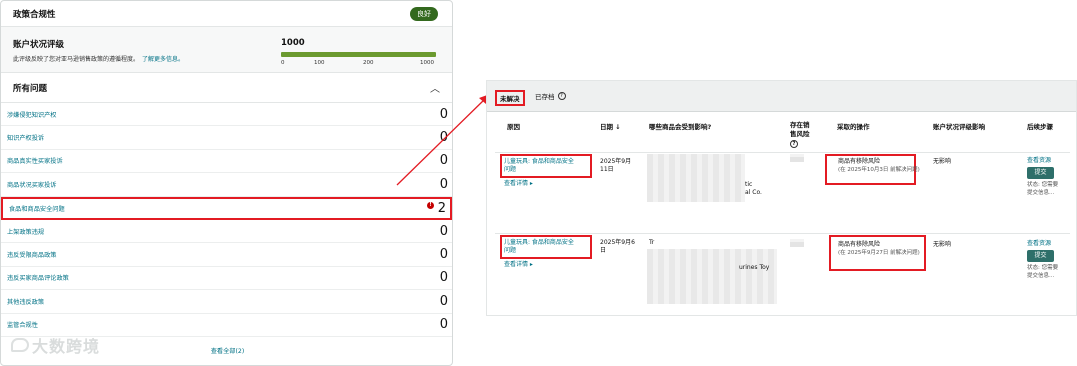 Image resolution: width=1077 pixels, height=366 pixels. I want to click on tick-label: 200, so click(368, 63).